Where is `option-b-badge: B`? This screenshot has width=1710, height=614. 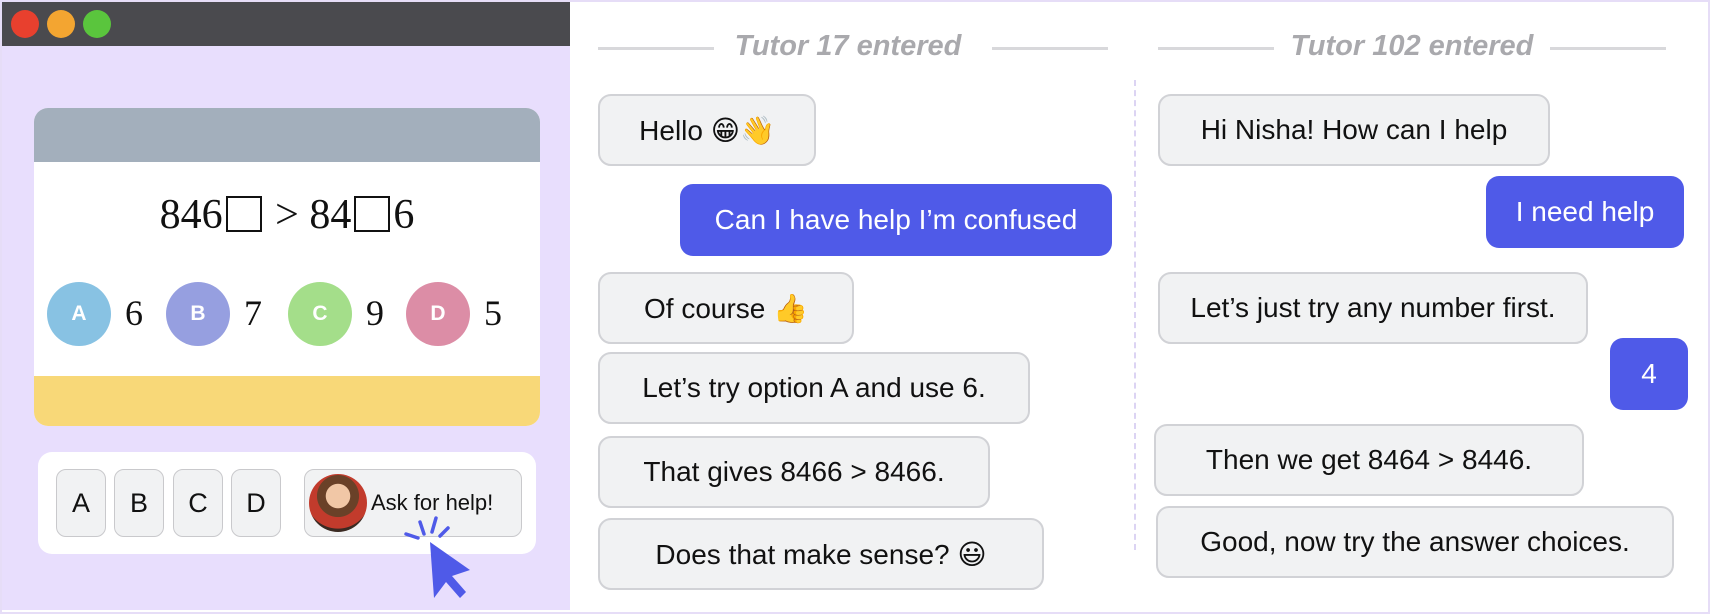
option-b-badge: B is located at coordinates (198, 314).